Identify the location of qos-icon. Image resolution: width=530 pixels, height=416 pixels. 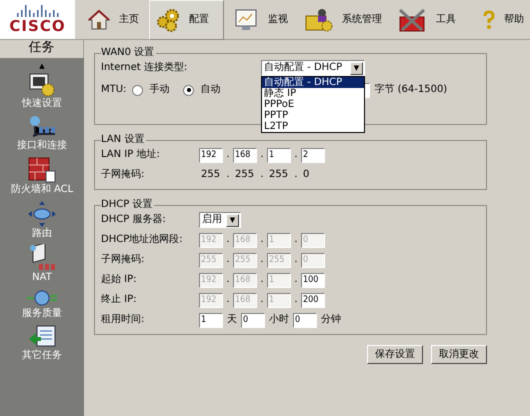
(42, 298).